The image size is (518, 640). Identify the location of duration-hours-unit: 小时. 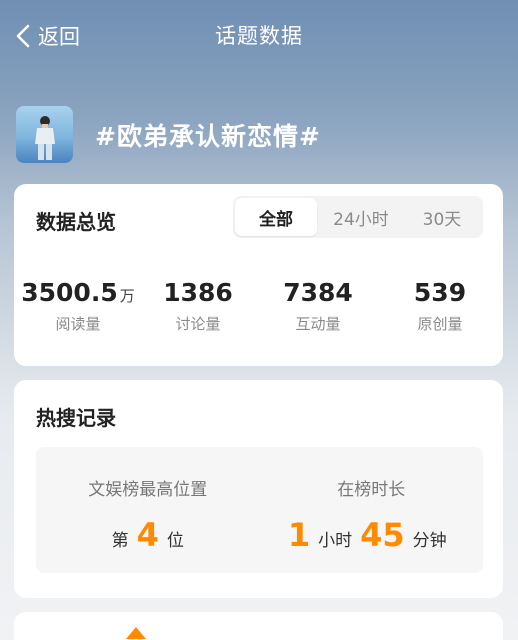
(335, 541).